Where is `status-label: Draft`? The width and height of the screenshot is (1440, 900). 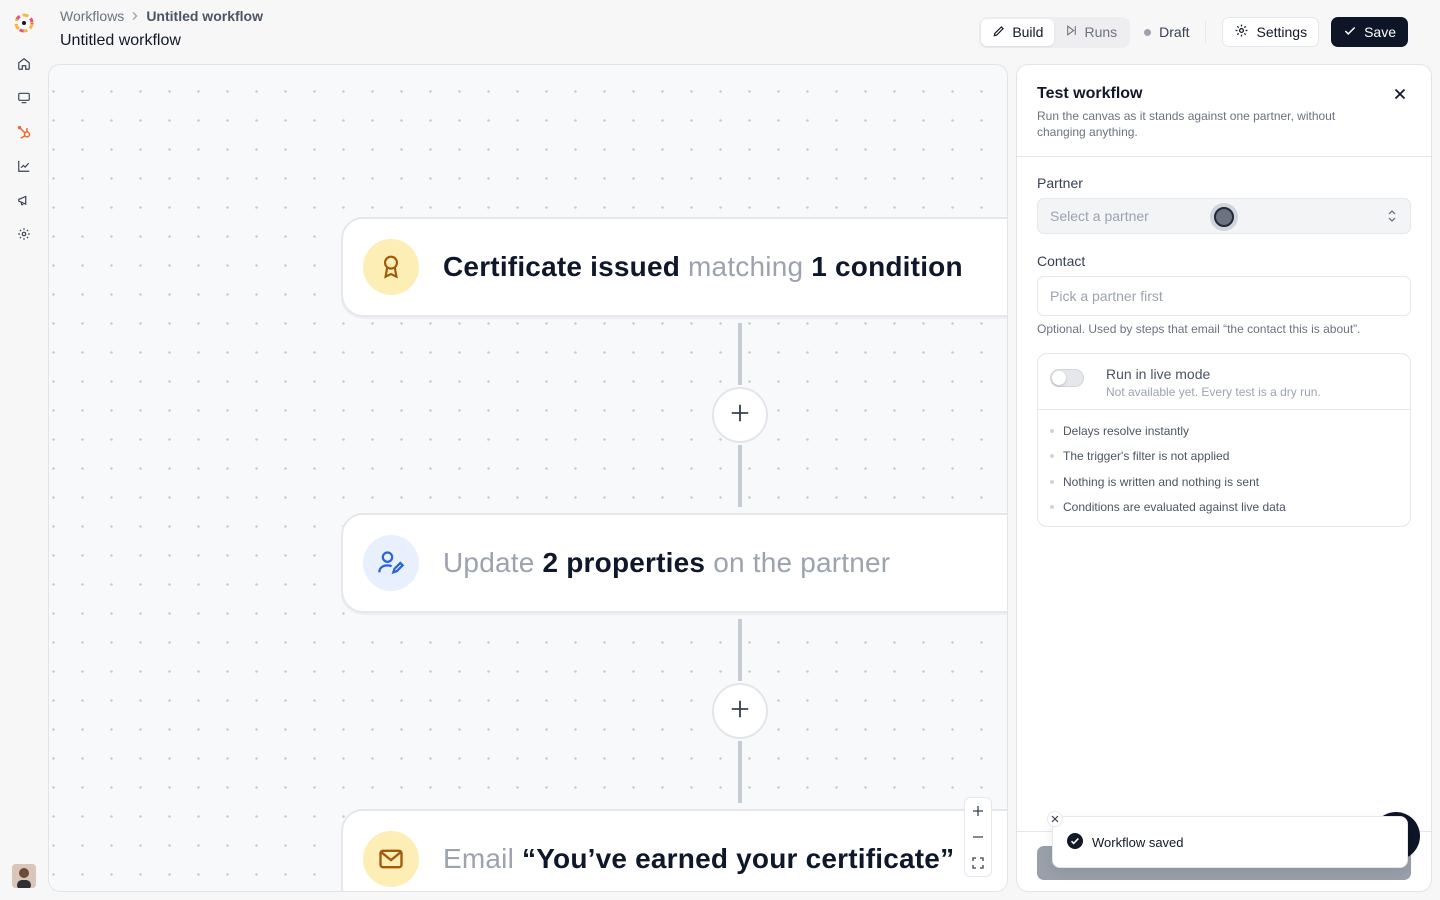
status-label: Draft is located at coordinates (1174, 32).